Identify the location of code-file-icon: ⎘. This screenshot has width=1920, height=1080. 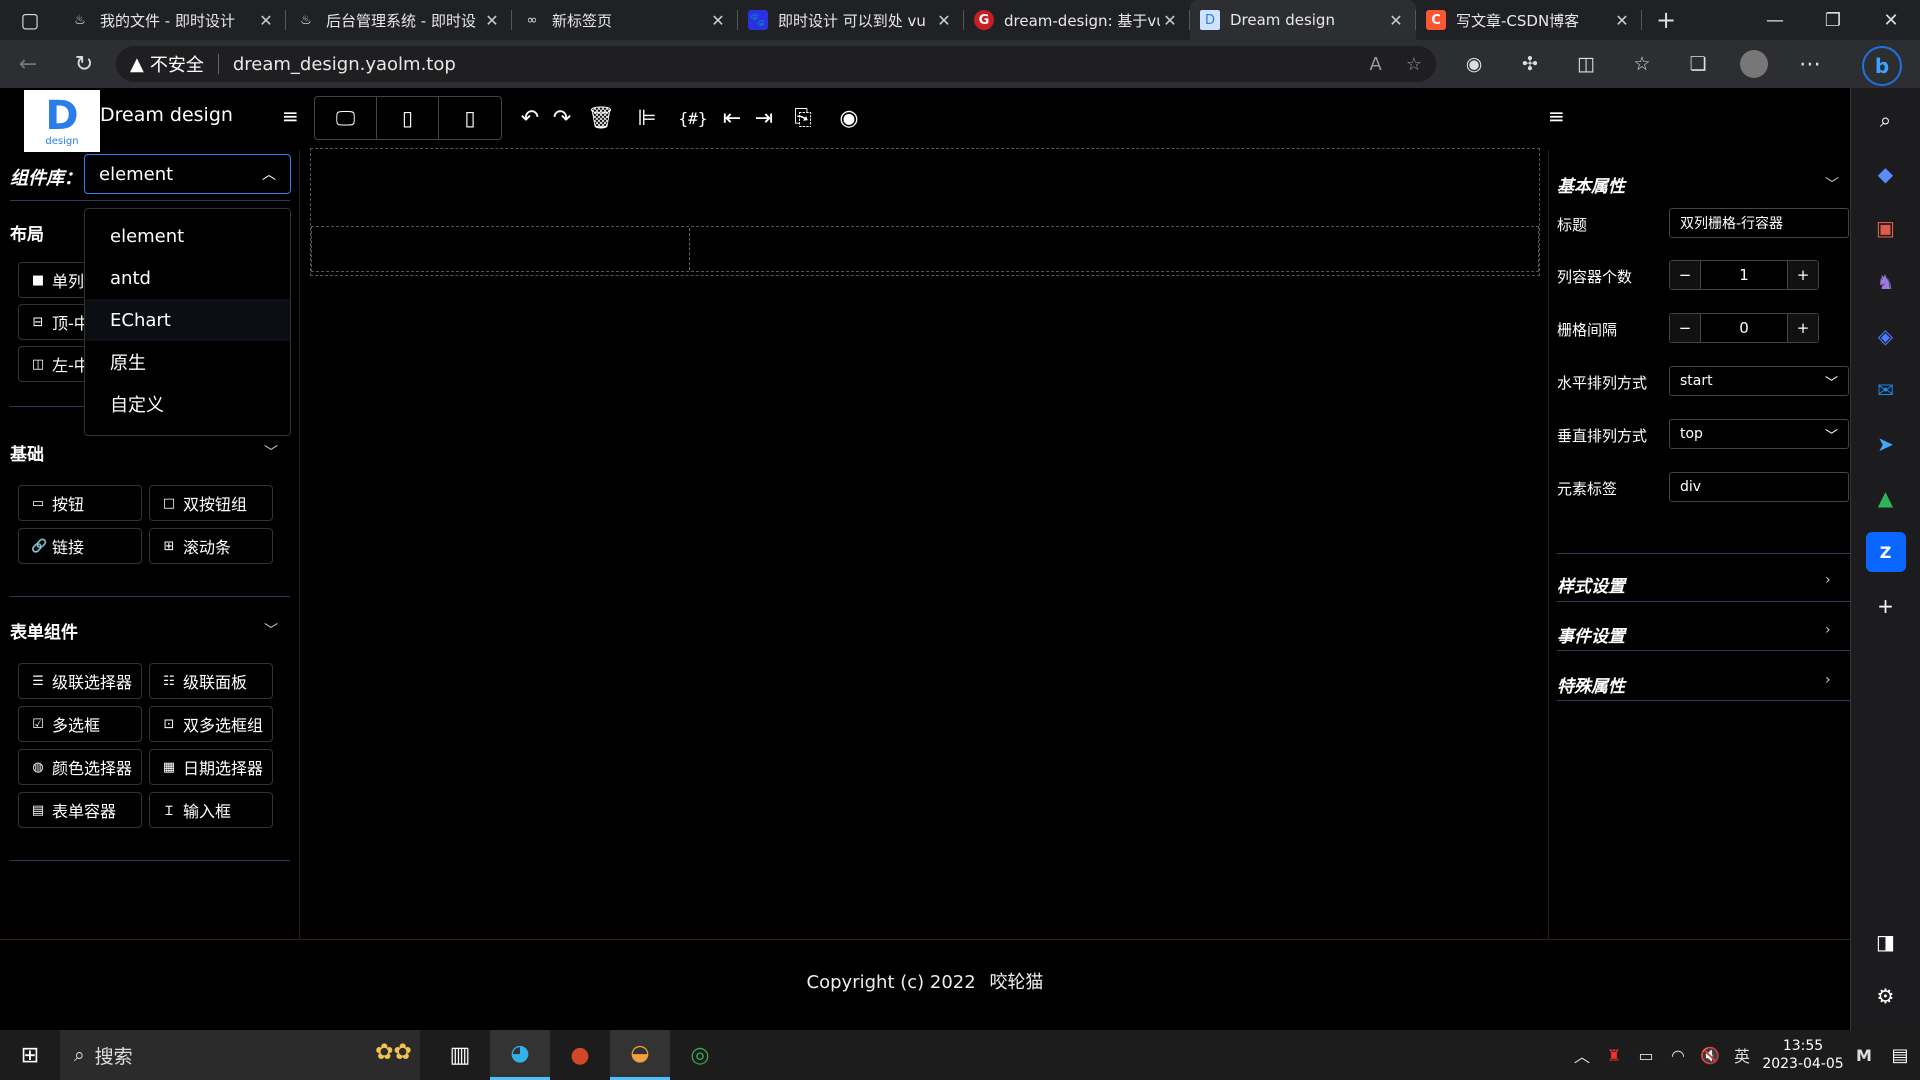
(803, 118).